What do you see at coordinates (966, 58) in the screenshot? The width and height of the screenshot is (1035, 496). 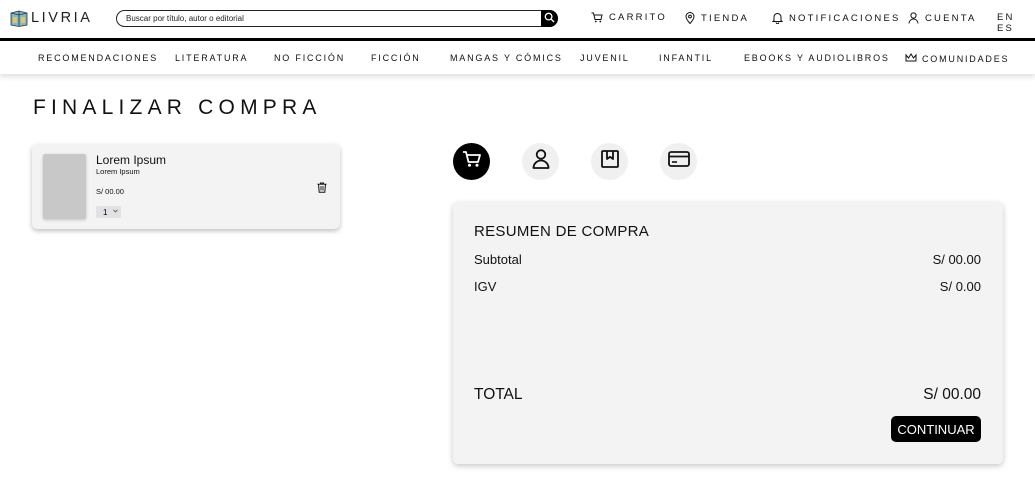 I see `category-comunidades-label: COMUNIDADES` at bounding box center [966, 58].